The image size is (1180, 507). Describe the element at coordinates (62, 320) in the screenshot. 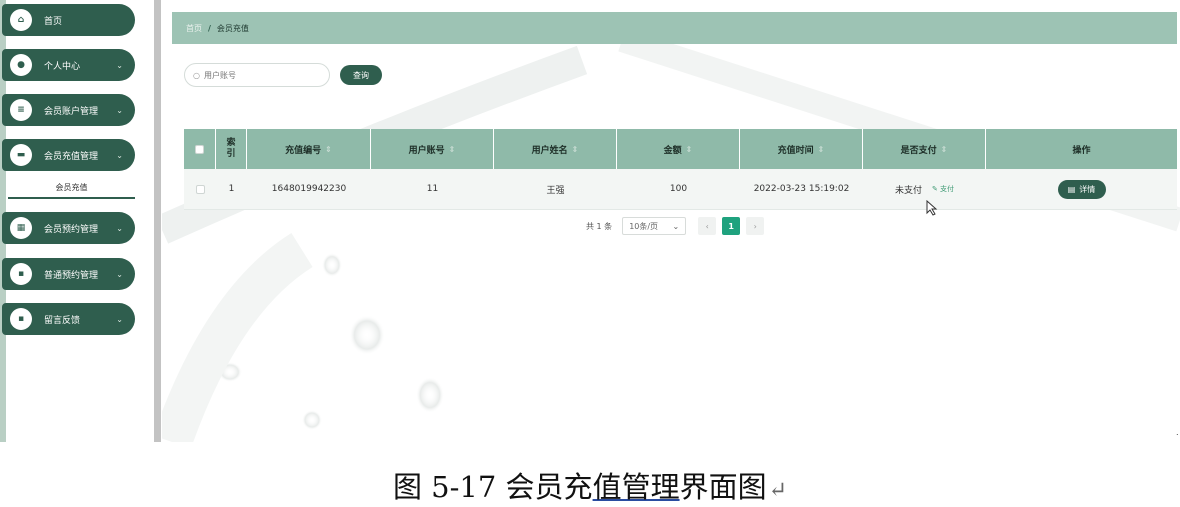

I see `sidebar-item-label: 留言反馈` at that location.